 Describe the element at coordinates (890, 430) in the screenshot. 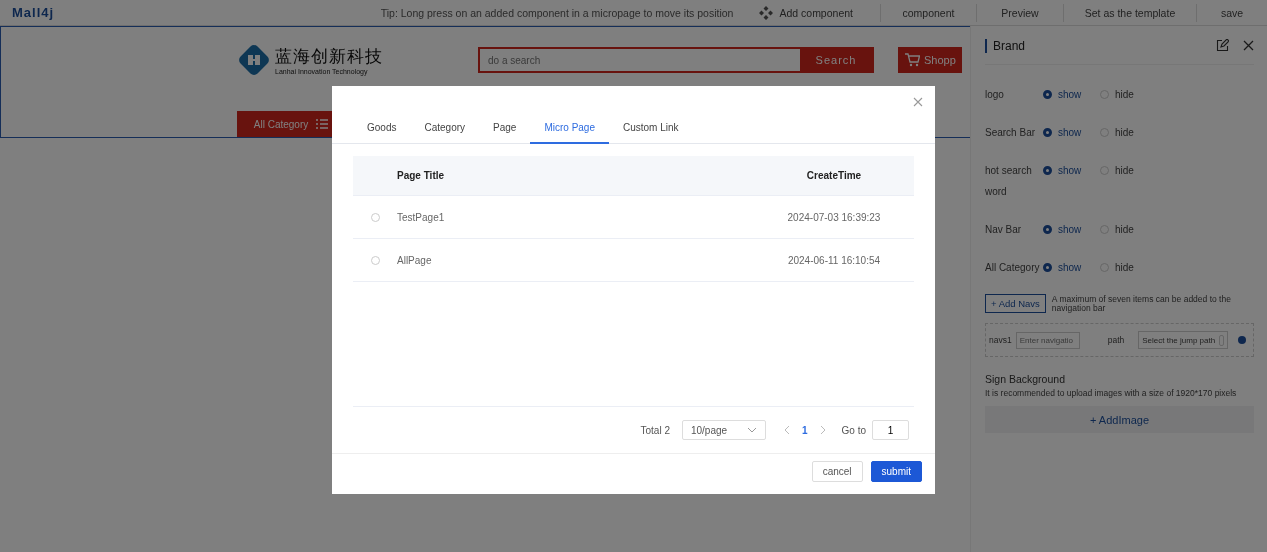

I see `goto-page-field: 1` at that location.